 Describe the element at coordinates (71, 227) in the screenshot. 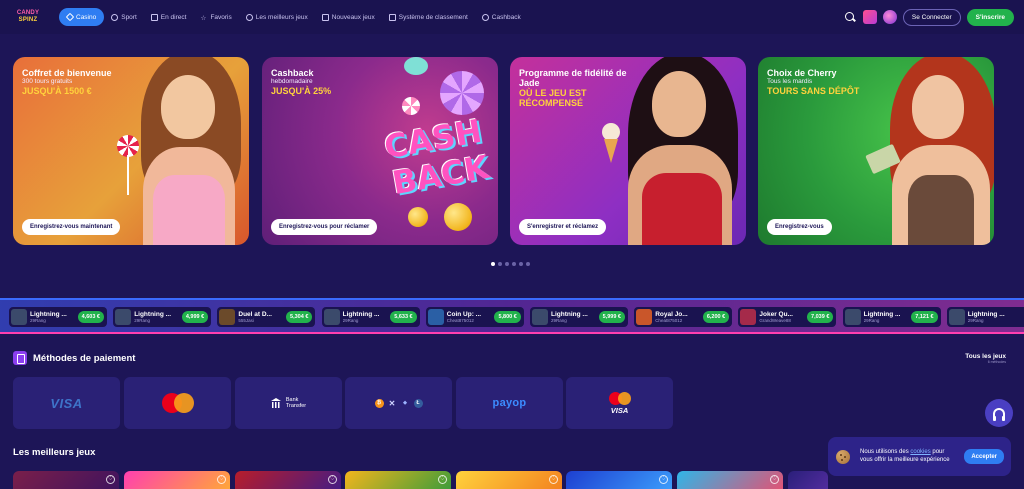

I see `promo-welcome-cta: Enregistrez-vous maintenant` at that location.